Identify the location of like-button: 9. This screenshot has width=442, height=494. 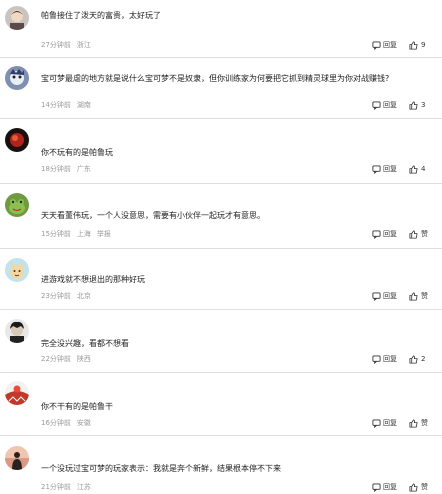
(417, 45).